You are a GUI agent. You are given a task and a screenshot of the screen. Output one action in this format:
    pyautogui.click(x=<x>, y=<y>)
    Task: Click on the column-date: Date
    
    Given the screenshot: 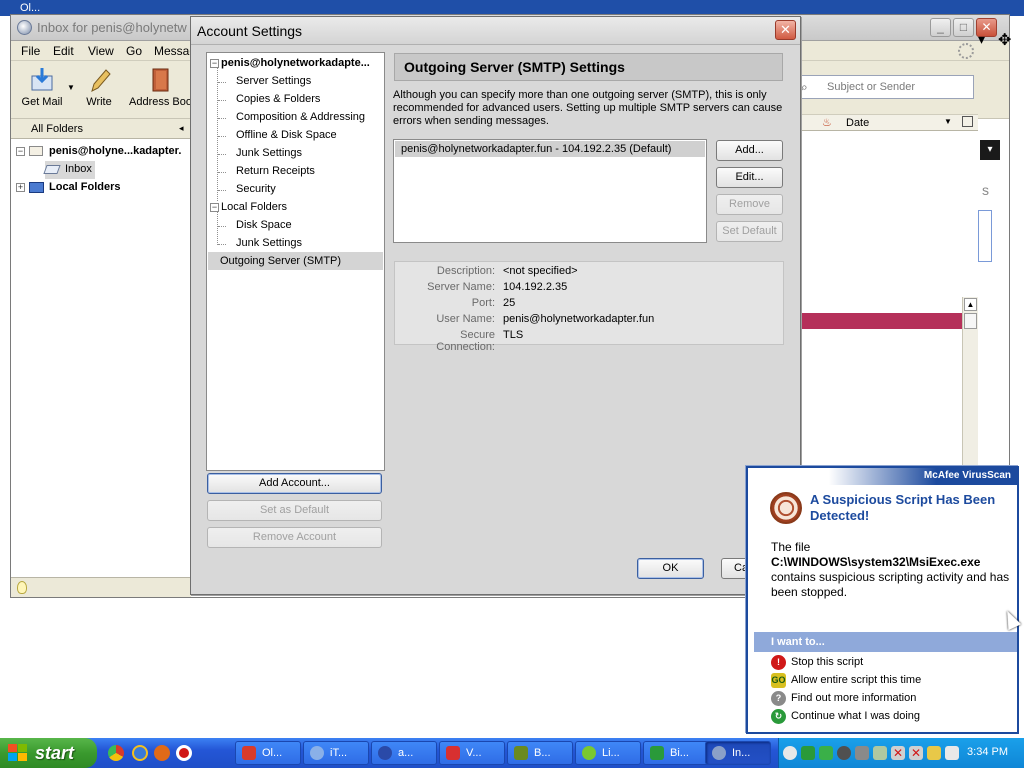 What is the action you would take?
    pyautogui.click(x=857, y=123)
    